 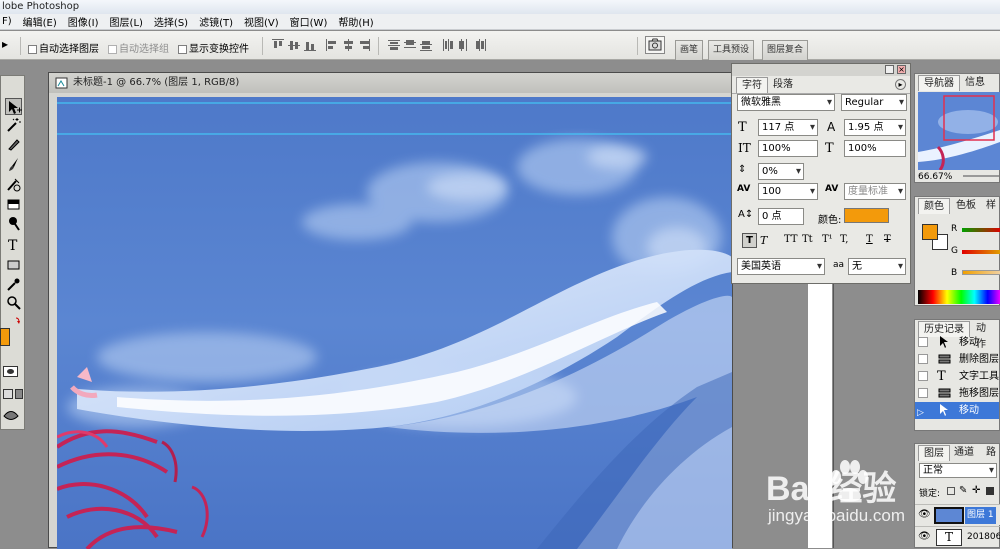 What do you see at coordinates (262, 21) in the screenshot?
I see `menu-view: 视图(V)` at bounding box center [262, 21].